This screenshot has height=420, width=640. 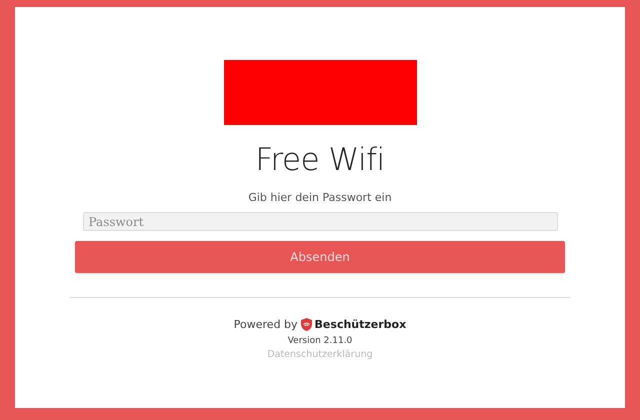 I want to click on page-title: Free Wifi, so click(x=320, y=160).